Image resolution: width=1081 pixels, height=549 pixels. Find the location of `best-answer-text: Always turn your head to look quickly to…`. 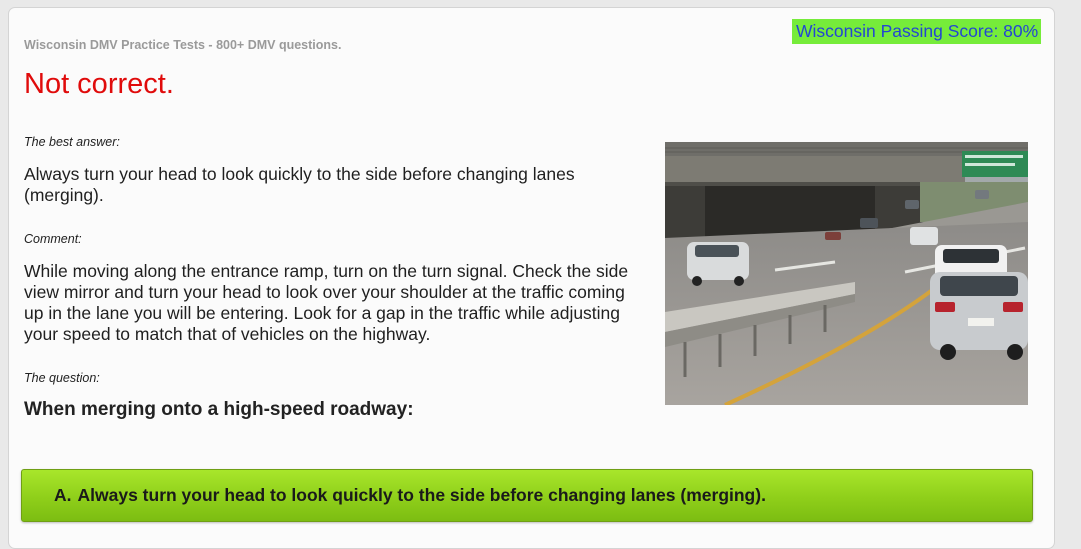

best-answer-text: Always turn your head to look quickly to… is located at coordinates (299, 184).